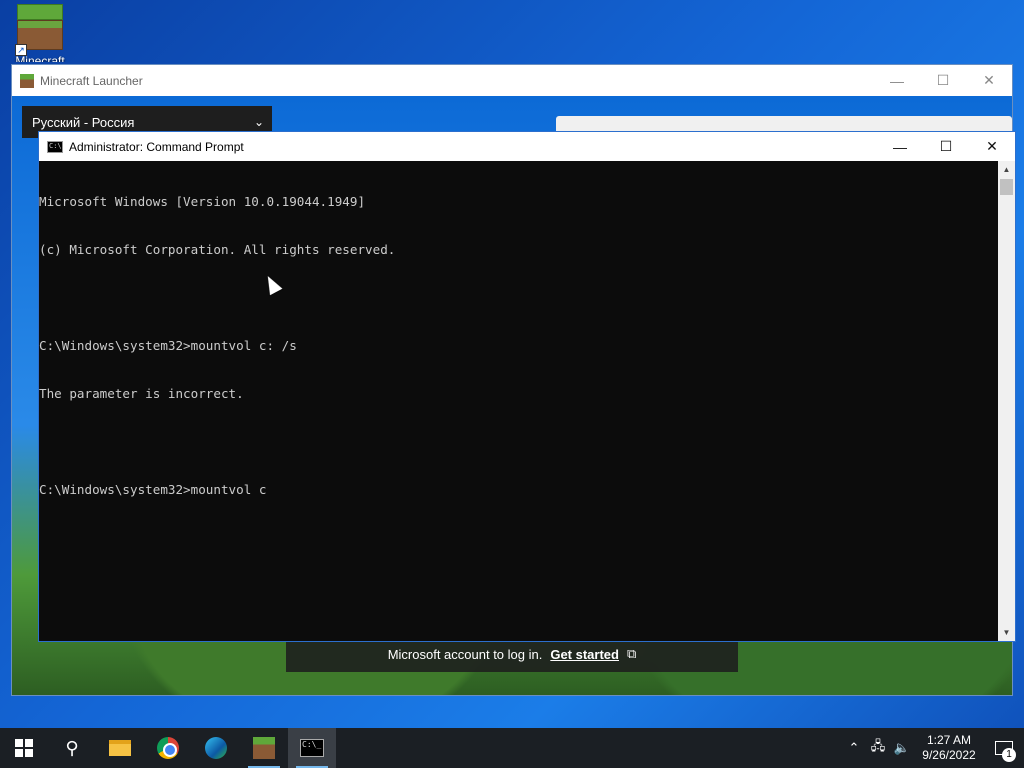 Image resolution: width=1024 pixels, height=768 pixels. Describe the element at coordinates (512, 748) in the screenshot. I see `taskbar: ⚲ C:\_ ⌃ 🖧 🔈 1:27 AM 9/26/2022 1` at that location.